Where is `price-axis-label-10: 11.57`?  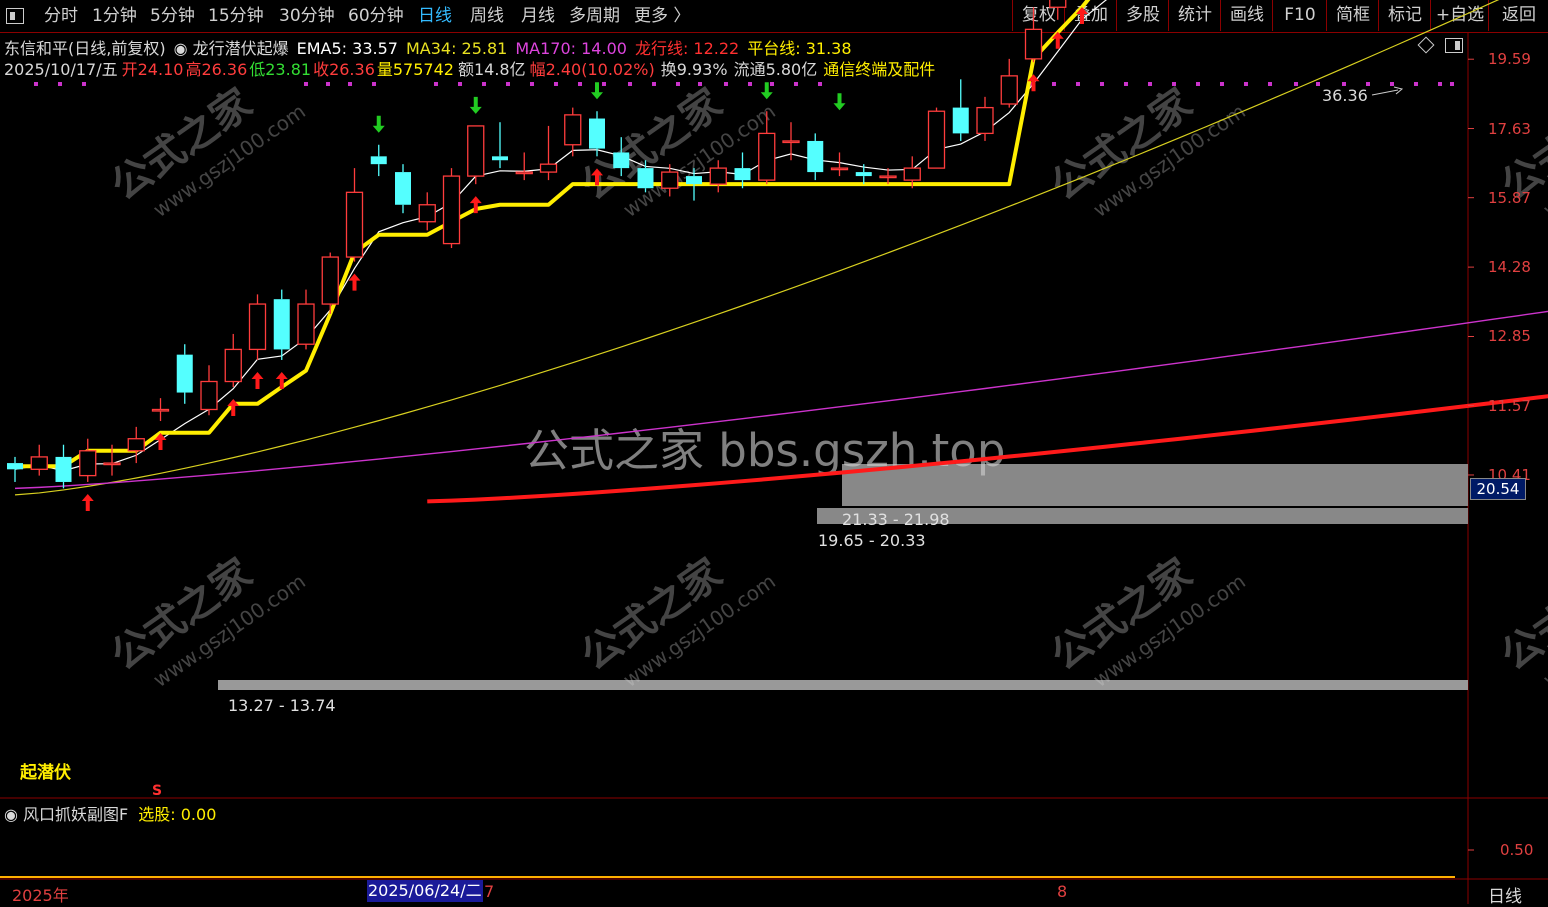
price-axis-label-10: 11.57 is located at coordinates (1509, 406).